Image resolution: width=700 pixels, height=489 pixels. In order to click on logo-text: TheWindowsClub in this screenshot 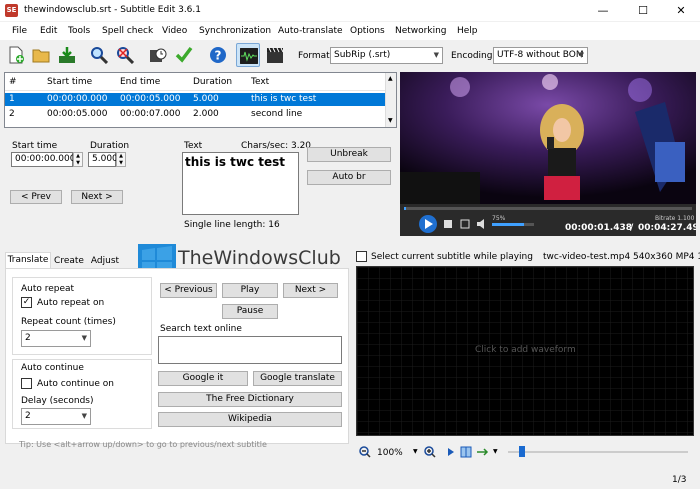, I will do `click(259, 258)`.